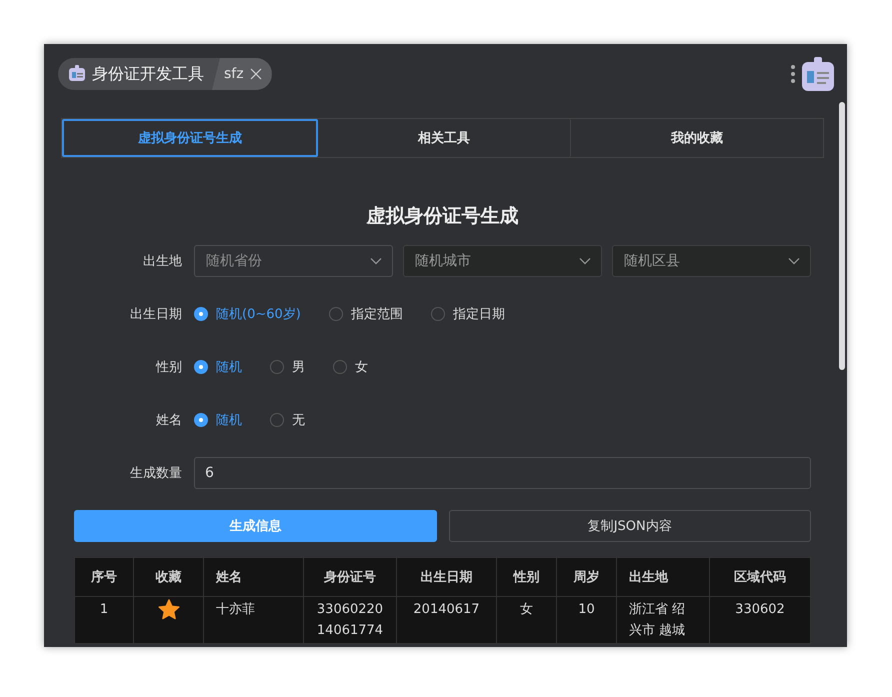 The image size is (892, 697). What do you see at coordinates (169, 420) in the screenshot?
I see `field-label: 姓名` at bounding box center [169, 420].